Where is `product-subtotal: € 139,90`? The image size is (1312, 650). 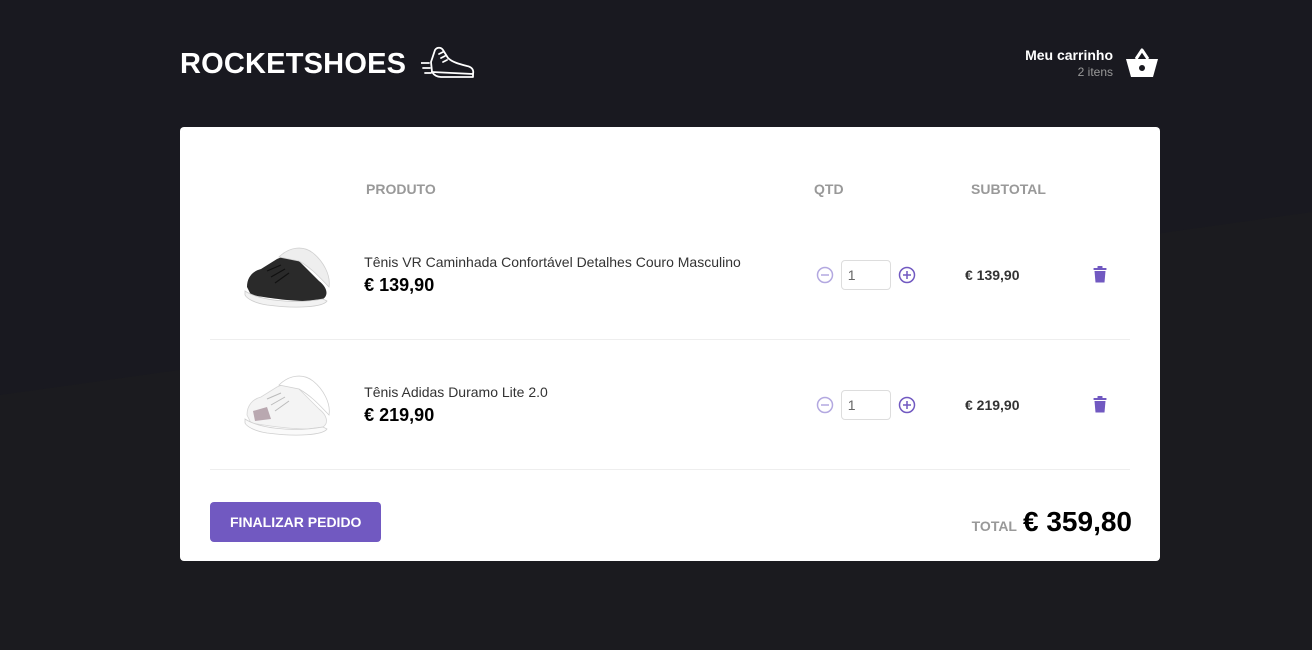
product-subtotal: € 139,90 is located at coordinates (992, 274).